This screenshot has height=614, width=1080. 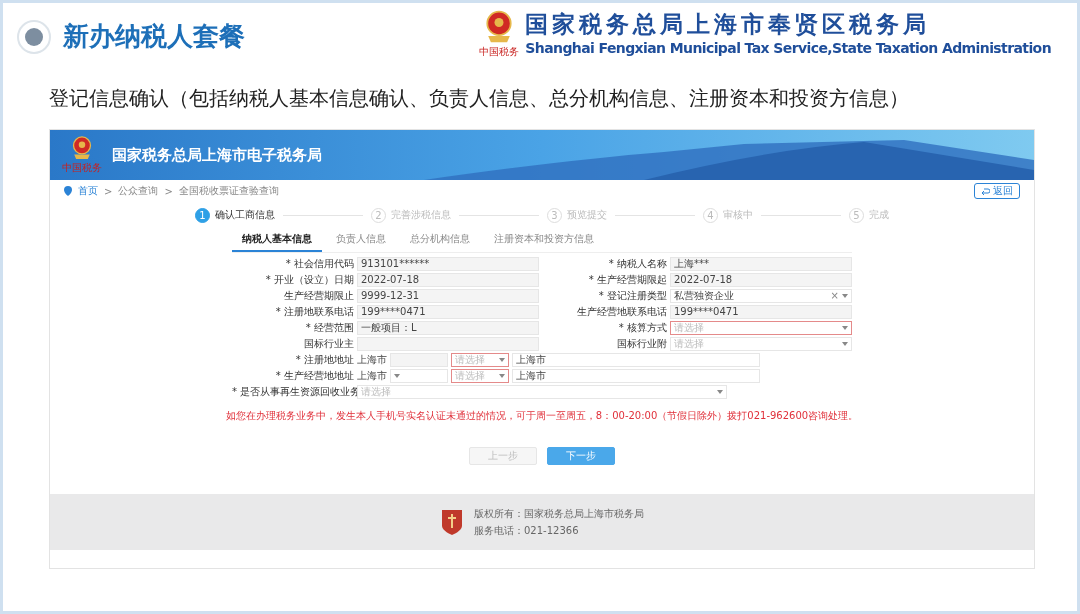 What do you see at coordinates (710, 215) in the screenshot?
I see `step-number: 4` at bounding box center [710, 215].